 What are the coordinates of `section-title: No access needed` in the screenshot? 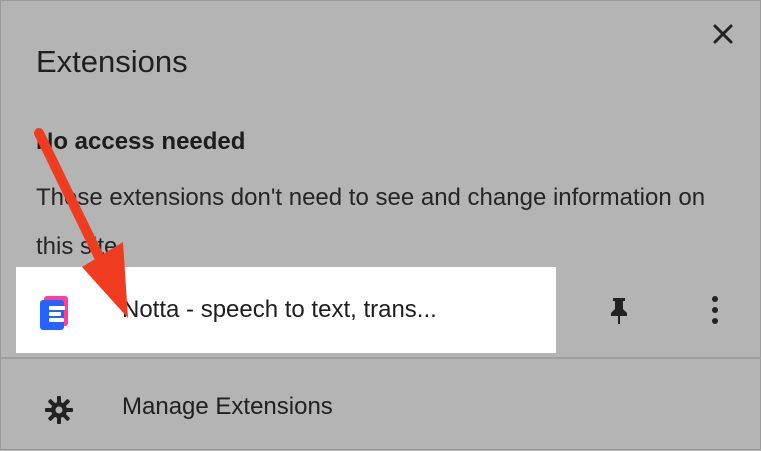 It's located at (141, 141).